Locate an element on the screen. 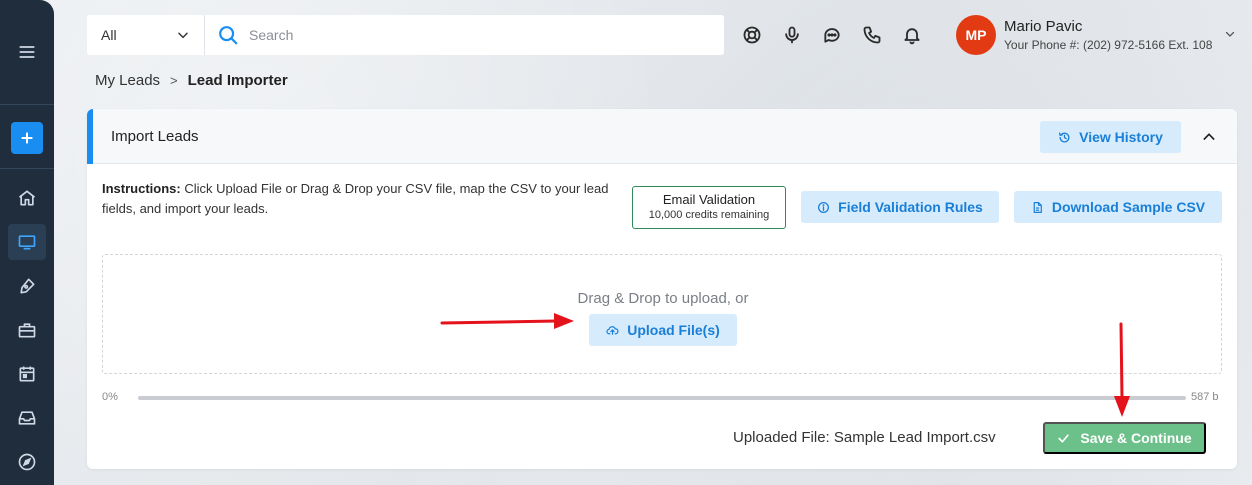  view-history-label: View History is located at coordinates (1121, 137).